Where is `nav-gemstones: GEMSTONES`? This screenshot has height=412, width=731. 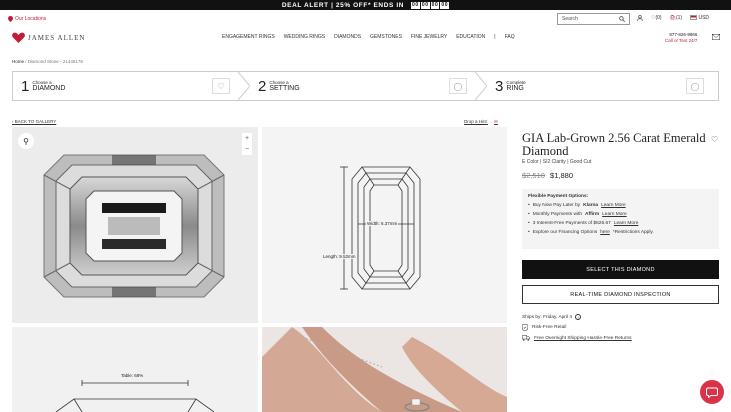 nav-gemstones: GEMSTONES is located at coordinates (386, 37).